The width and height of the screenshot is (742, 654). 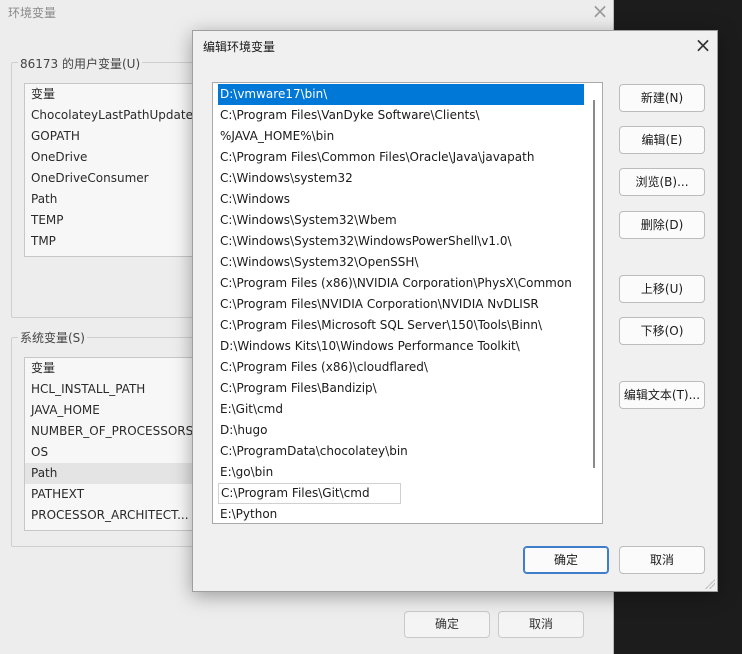 What do you see at coordinates (112, 389) in the screenshot?
I see `system-variable-row: HCL_INSTALL_PATH` at bounding box center [112, 389].